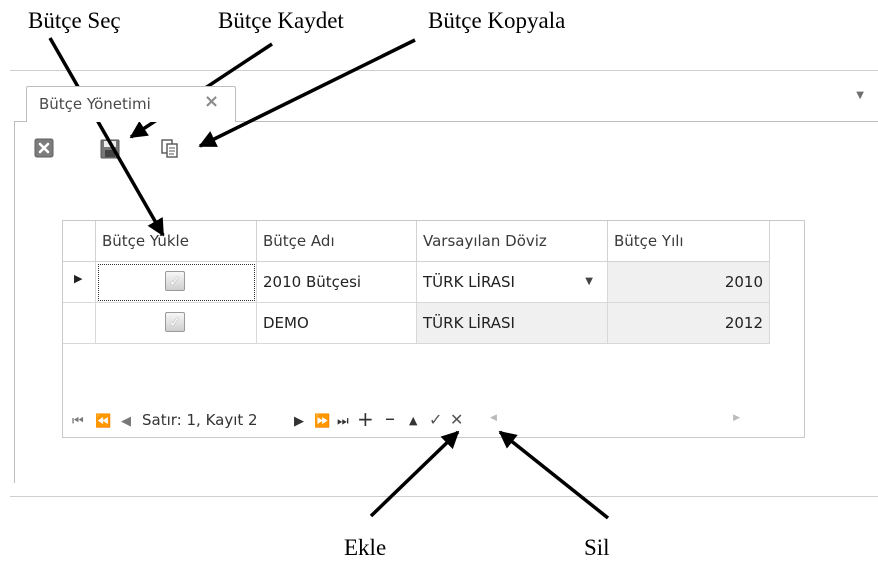 The image size is (878, 575). Describe the element at coordinates (414, 474) in the screenshot. I see `arrow-ekle` at that location.